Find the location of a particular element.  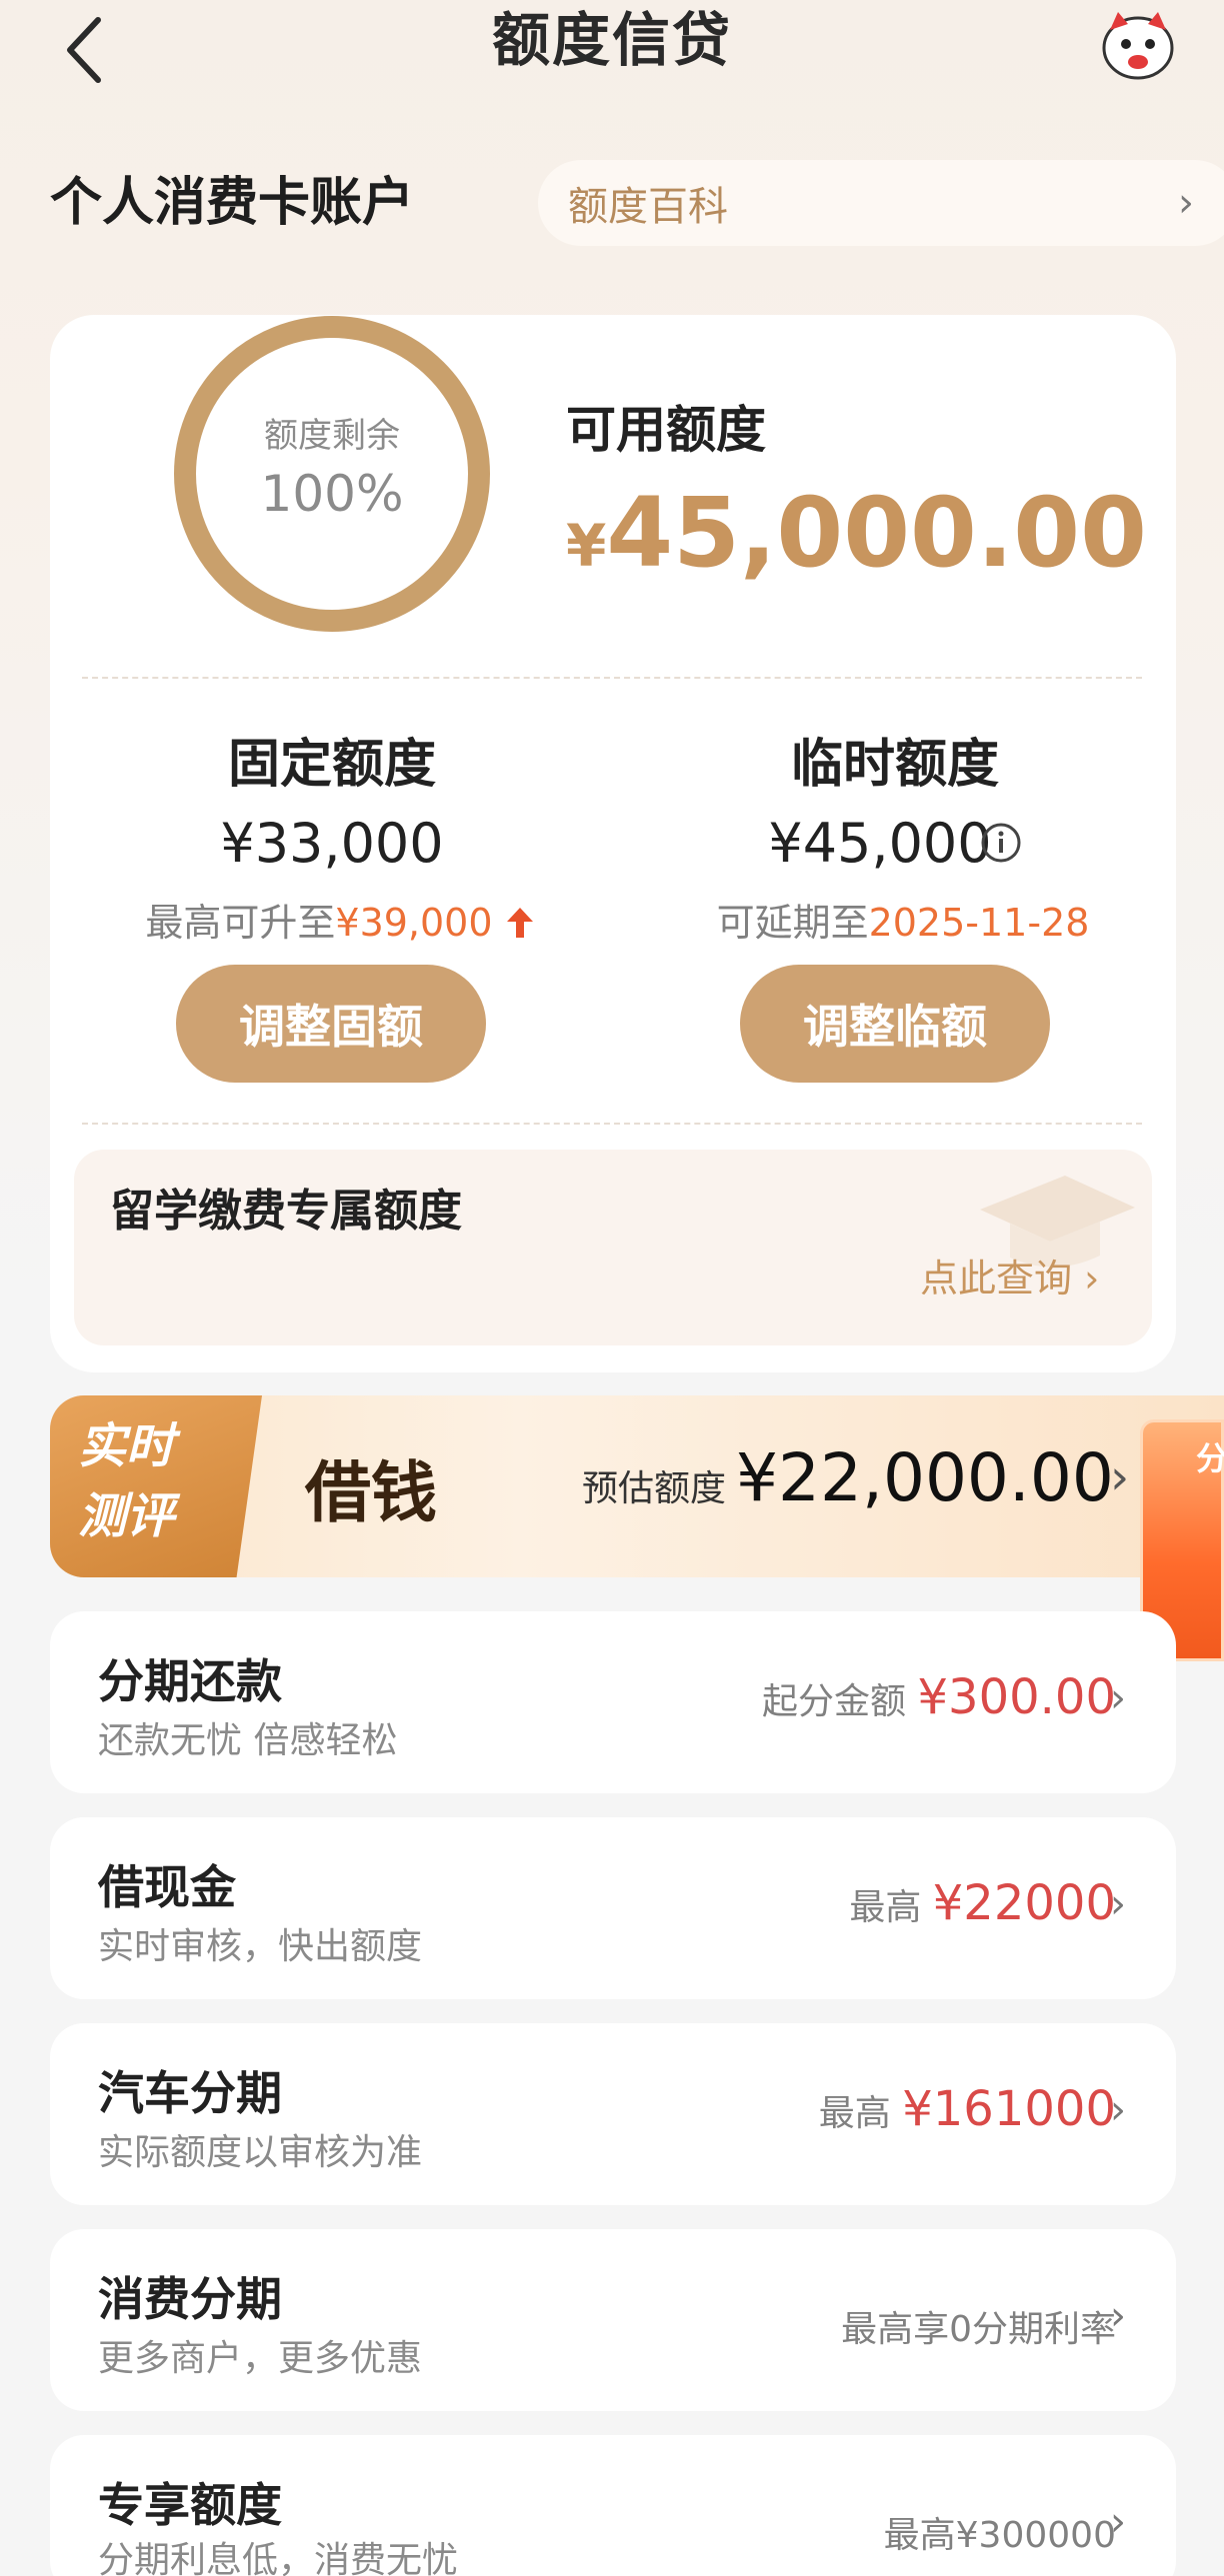

item-right-amount: ¥300.00 is located at coordinates (1017, 1697).